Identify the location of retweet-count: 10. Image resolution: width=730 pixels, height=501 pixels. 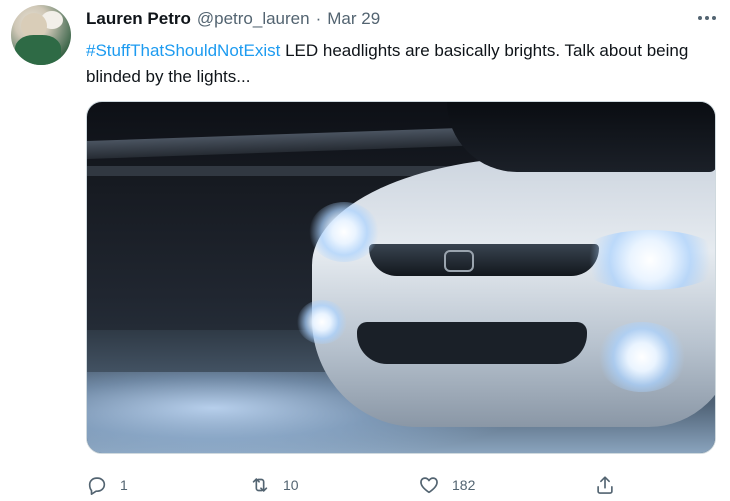
(291, 485).